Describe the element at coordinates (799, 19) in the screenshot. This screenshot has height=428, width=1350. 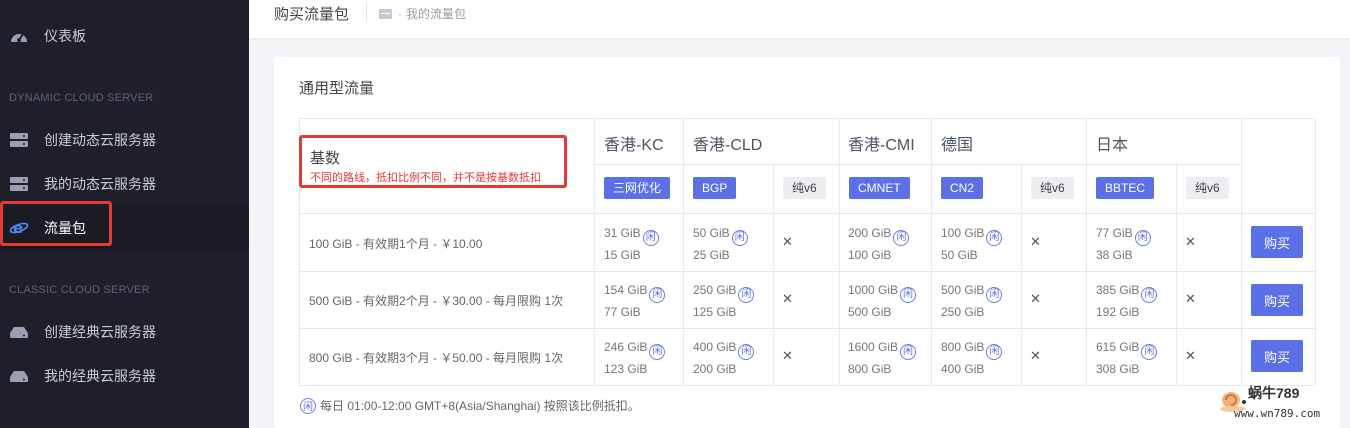
I see `topbar: 购买流量包 · 我的流量包` at that location.